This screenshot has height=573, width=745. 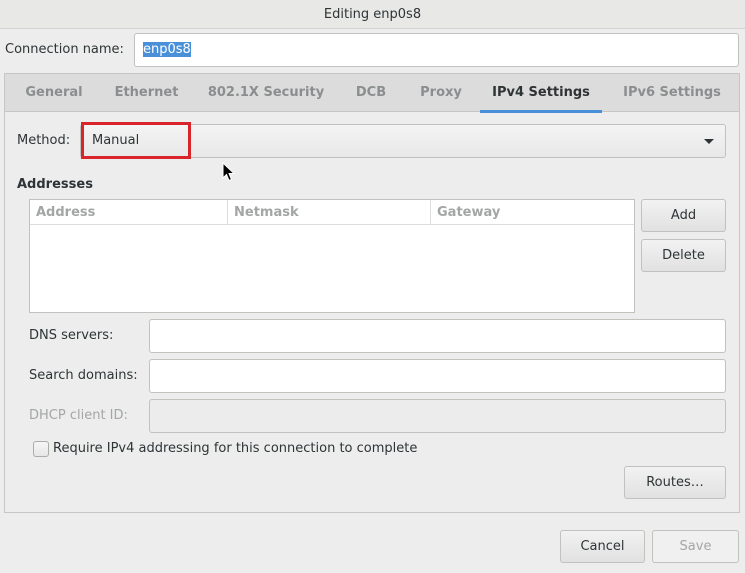 What do you see at coordinates (146, 93) in the screenshot?
I see `tab-ethernet: Ethernet` at bounding box center [146, 93].